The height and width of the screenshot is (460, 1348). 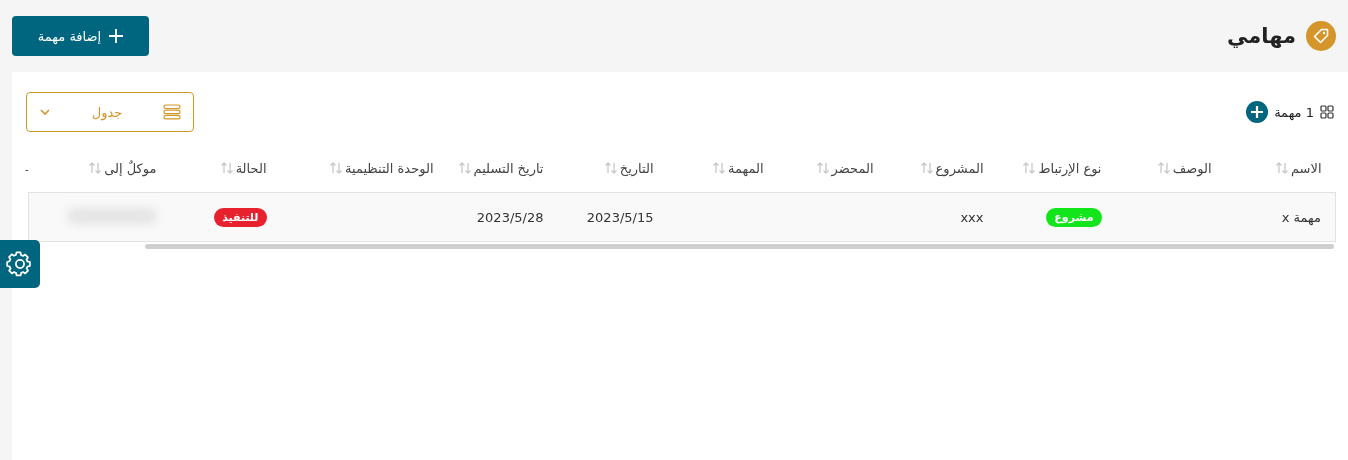 I want to click on add-icon, so click(x=1257, y=112).